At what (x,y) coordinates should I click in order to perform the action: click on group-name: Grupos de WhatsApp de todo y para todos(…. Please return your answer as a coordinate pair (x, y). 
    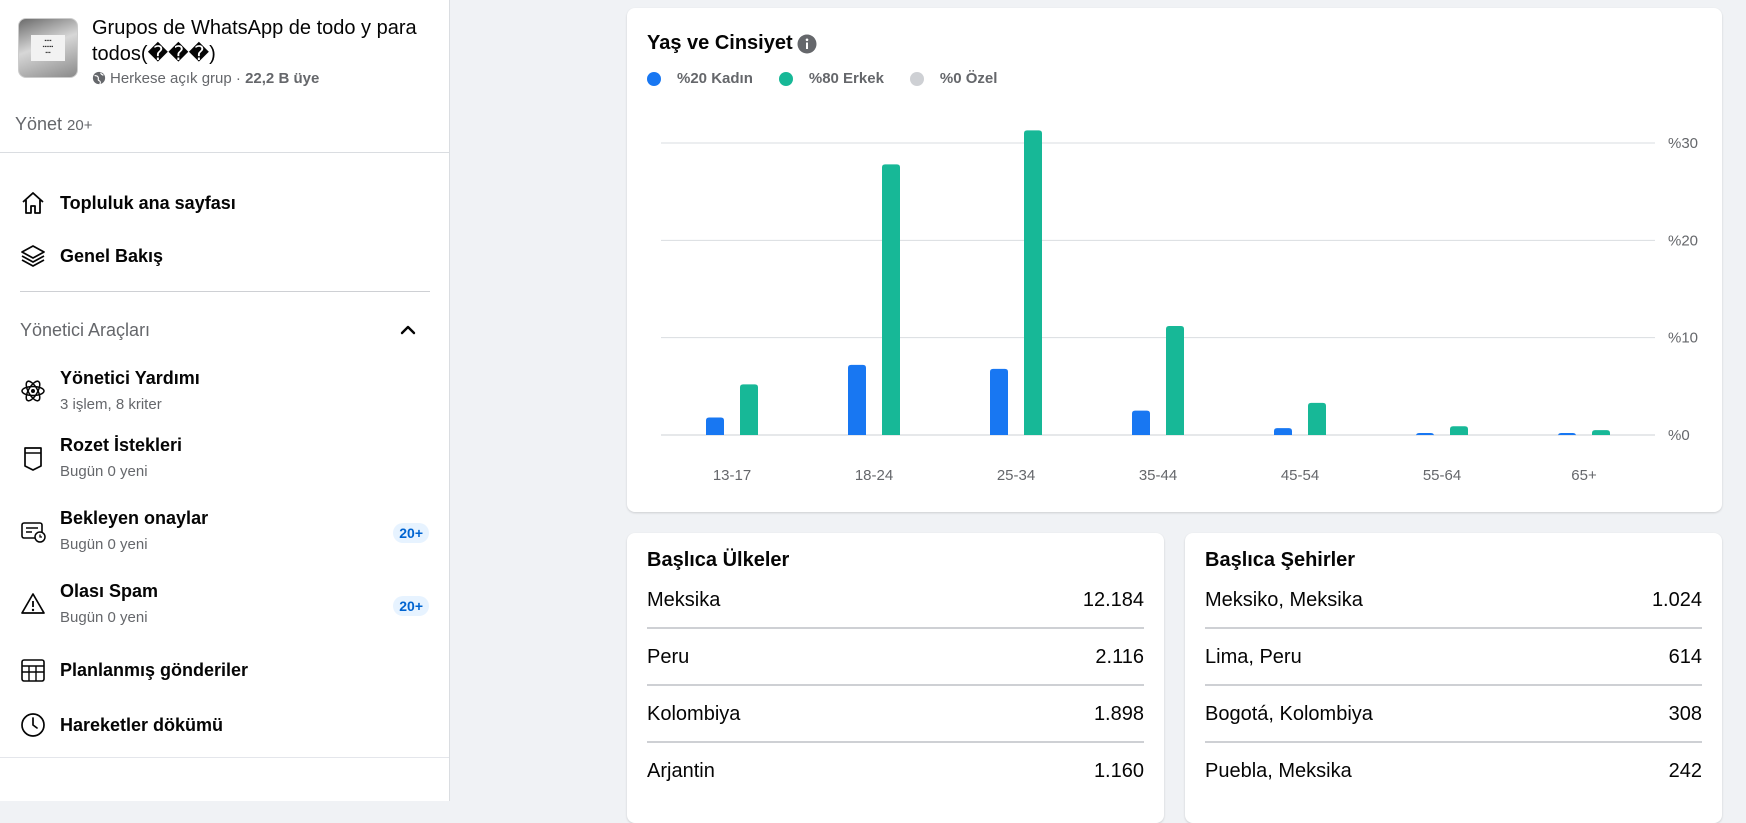
    Looking at the image, I should click on (262, 41).